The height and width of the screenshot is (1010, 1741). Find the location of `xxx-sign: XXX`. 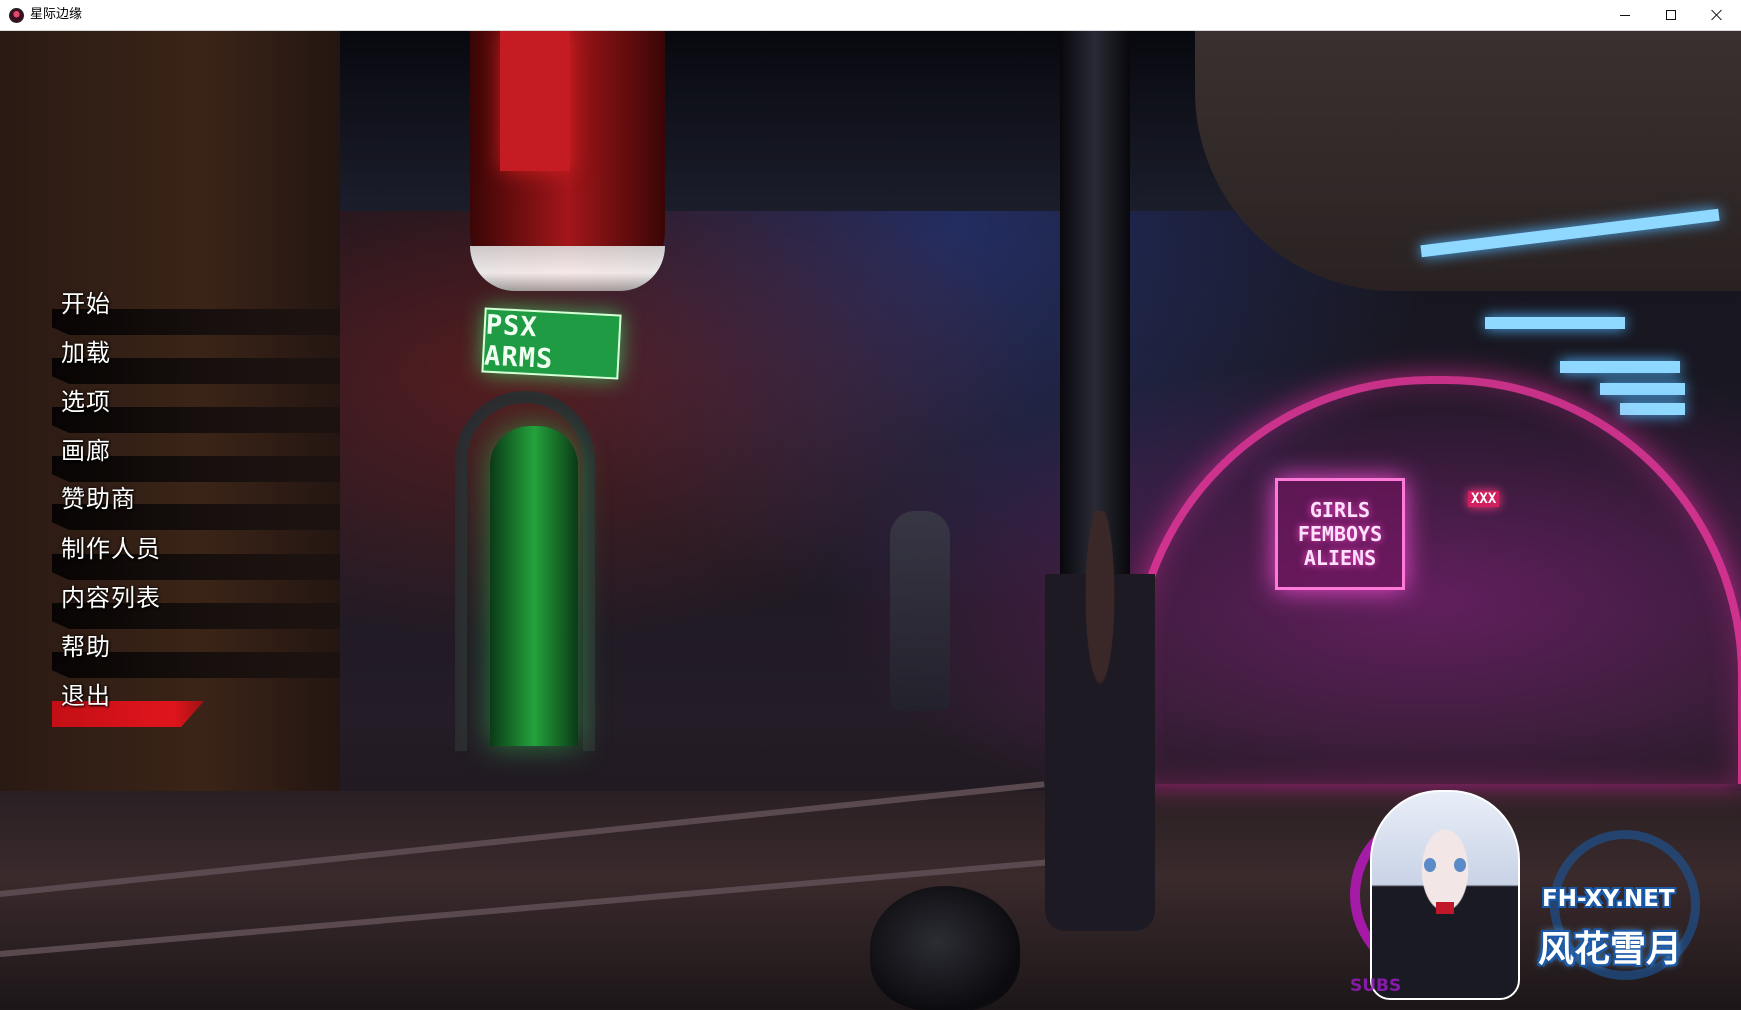

xxx-sign: XXX is located at coordinates (1484, 499).